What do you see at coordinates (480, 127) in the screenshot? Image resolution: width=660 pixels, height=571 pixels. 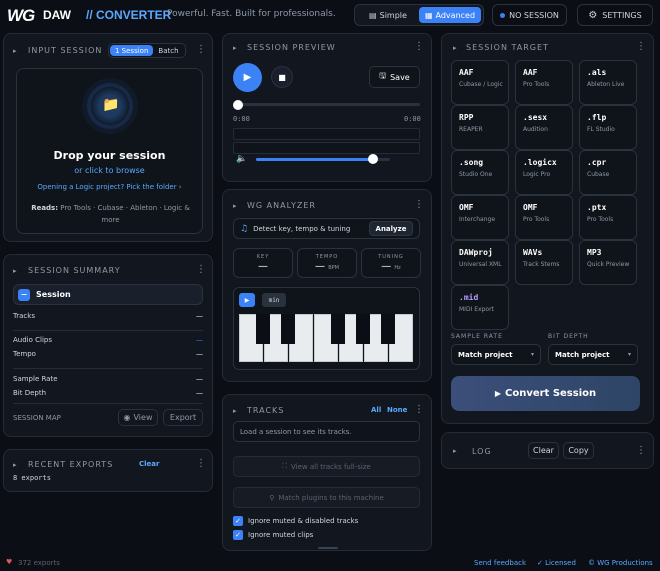 I see `target-format-rpp-button: RPP REAPER` at bounding box center [480, 127].